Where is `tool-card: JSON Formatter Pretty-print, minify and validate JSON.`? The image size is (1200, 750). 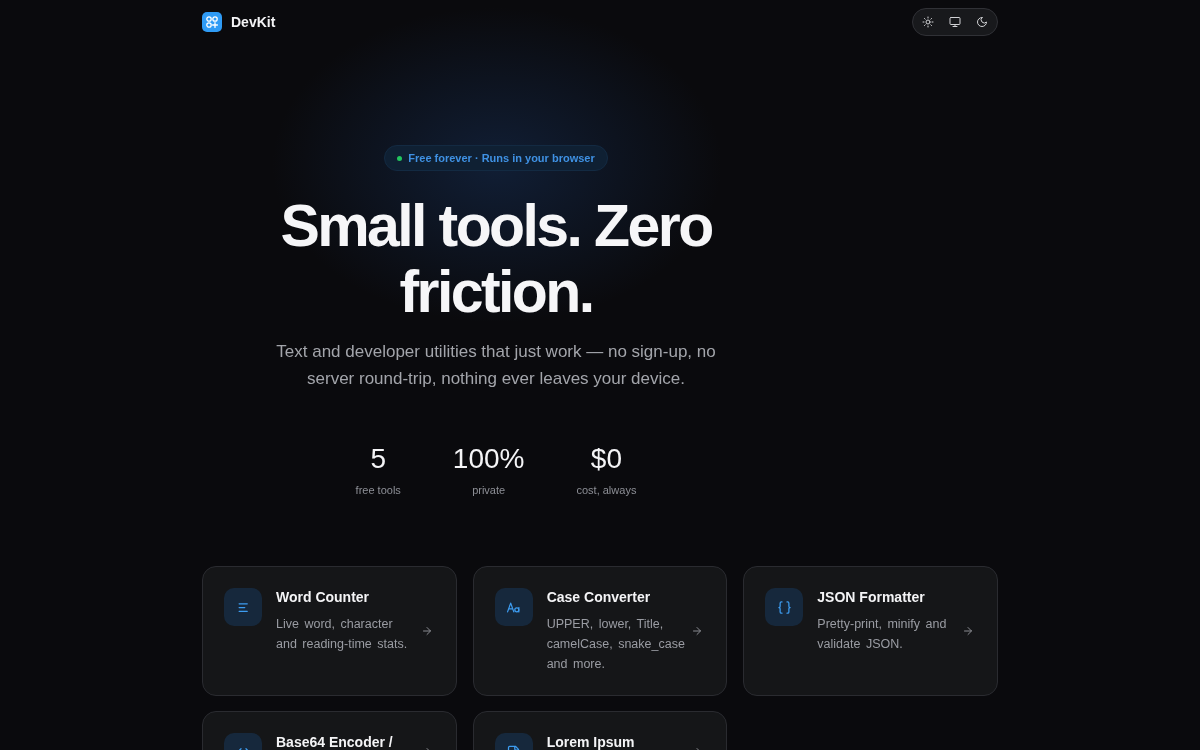 tool-card: JSON Formatter Pretty-print, minify and validate JSON. is located at coordinates (870, 631).